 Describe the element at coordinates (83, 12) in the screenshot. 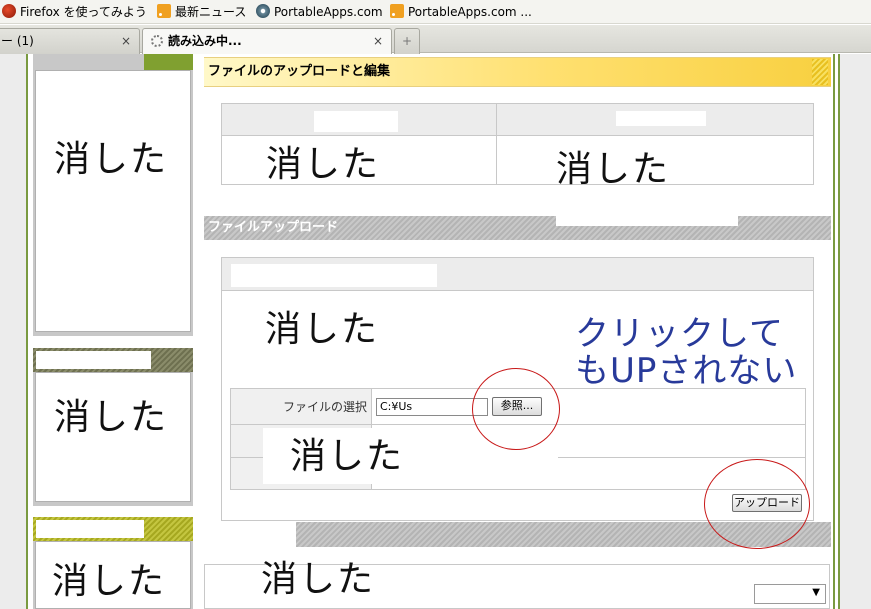

I see `bookmark-label: Firefox を使ってみよう` at that location.